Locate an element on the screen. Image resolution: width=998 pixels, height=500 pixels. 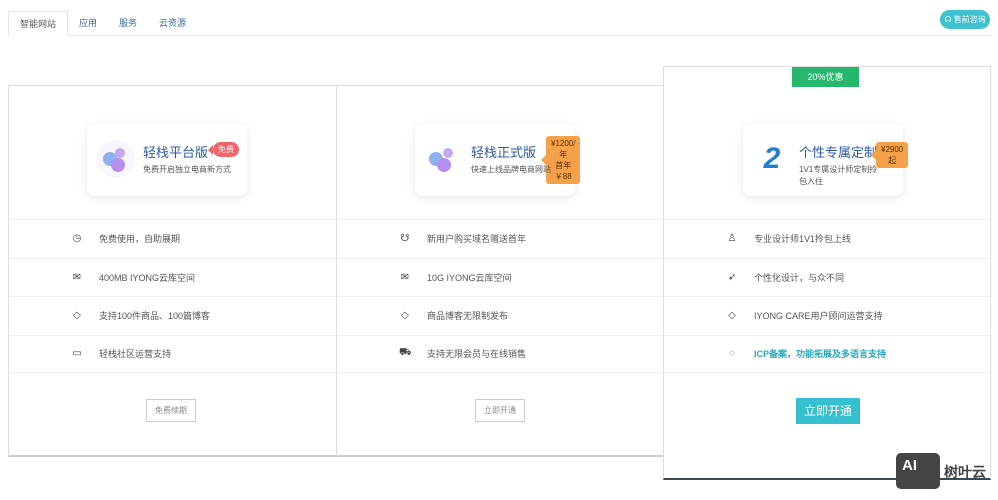
feature-text: 支持100件商品、100篇博客 is located at coordinates (155, 316).